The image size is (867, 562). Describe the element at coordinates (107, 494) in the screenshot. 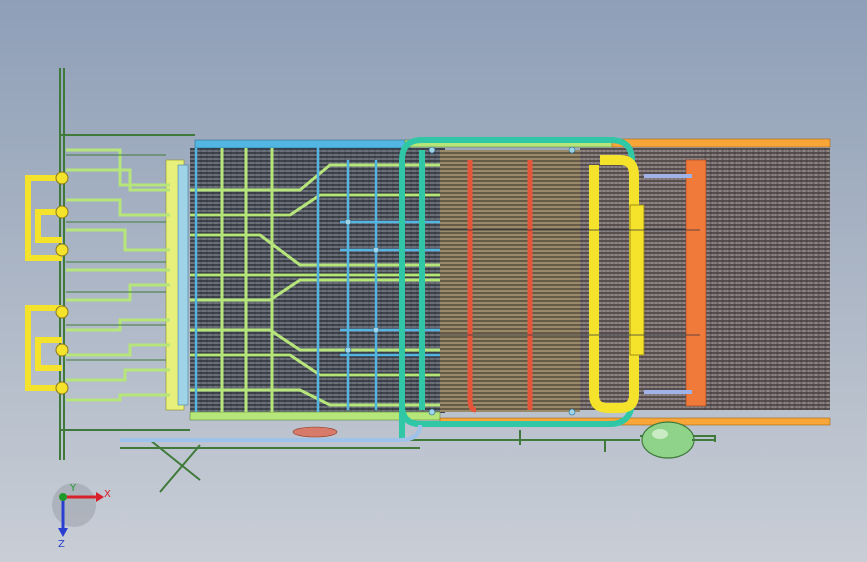

I see `x-axis-label: X` at that location.